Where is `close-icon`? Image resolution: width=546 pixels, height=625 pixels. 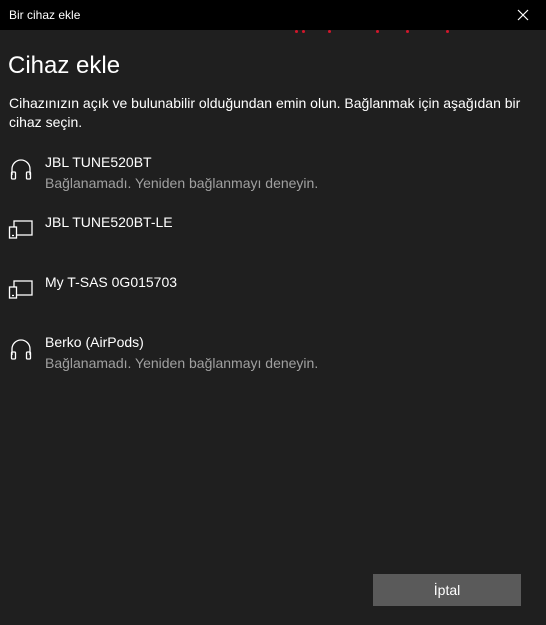
close-icon is located at coordinates (523, 15).